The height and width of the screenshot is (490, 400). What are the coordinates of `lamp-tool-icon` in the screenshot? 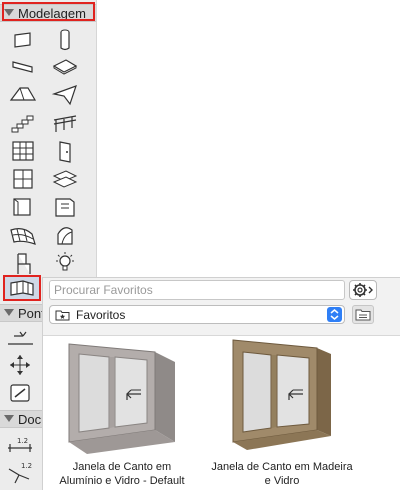 It's located at (65, 263).